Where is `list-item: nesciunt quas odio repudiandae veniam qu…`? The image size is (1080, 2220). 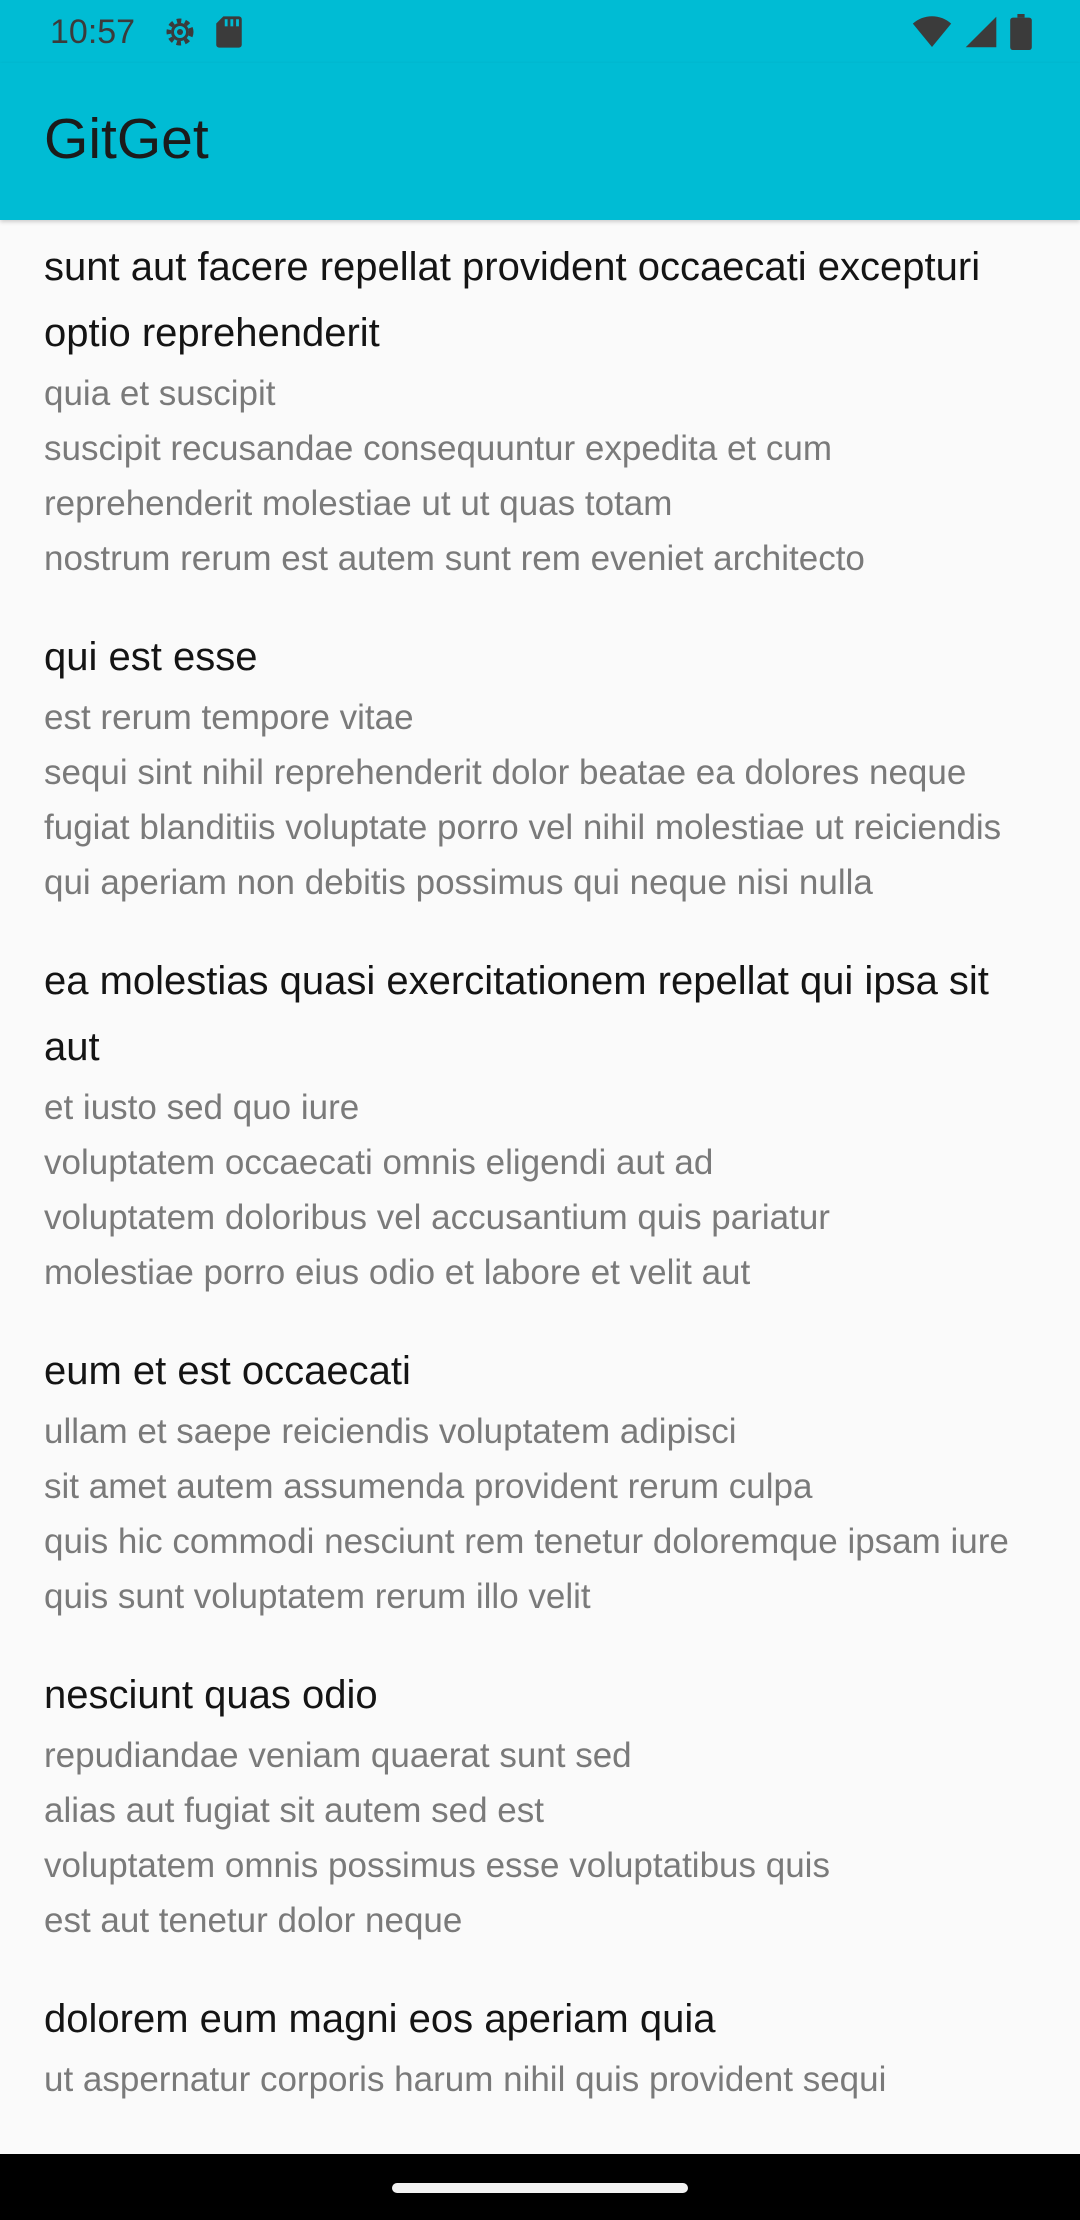 list-item: nesciunt quas odio repudiandae veniam qu… is located at coordinates (540, 1810).